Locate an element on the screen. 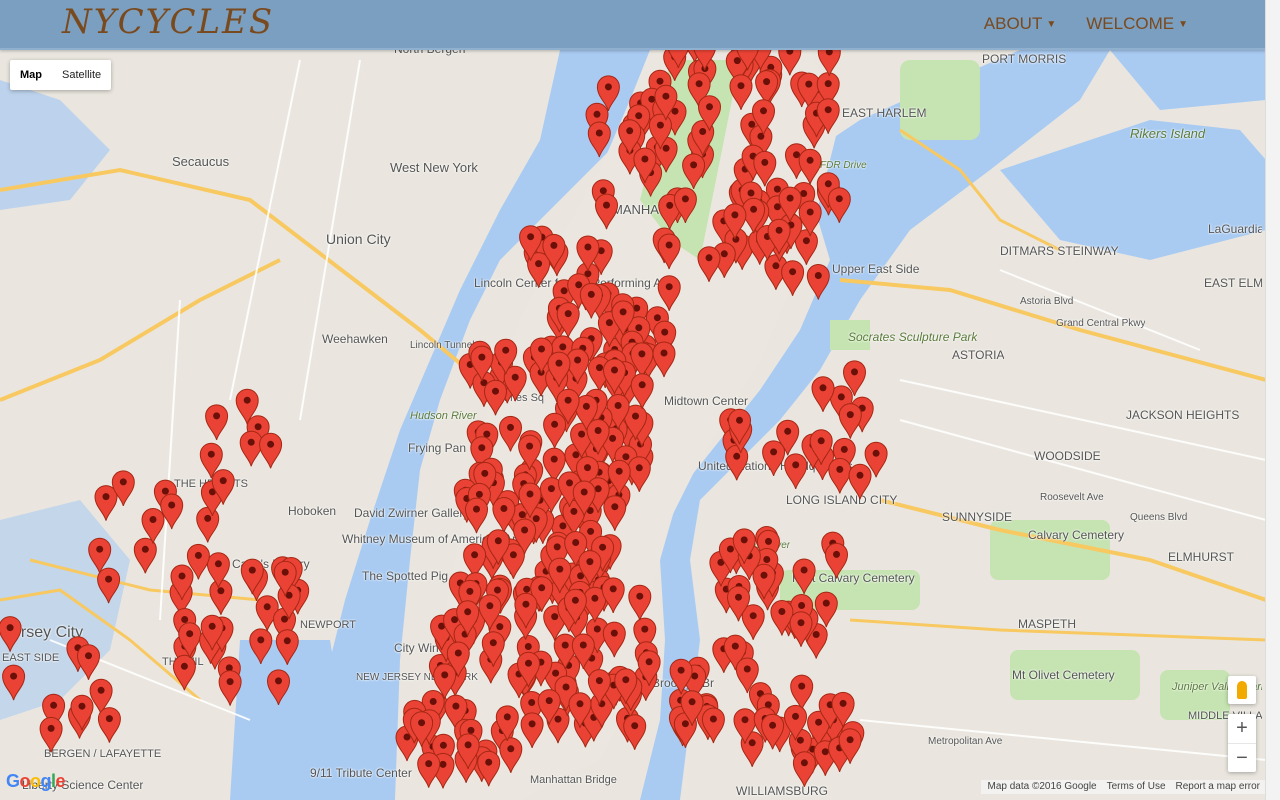  zoom-control: + − is located at coordinates (1242, 743).